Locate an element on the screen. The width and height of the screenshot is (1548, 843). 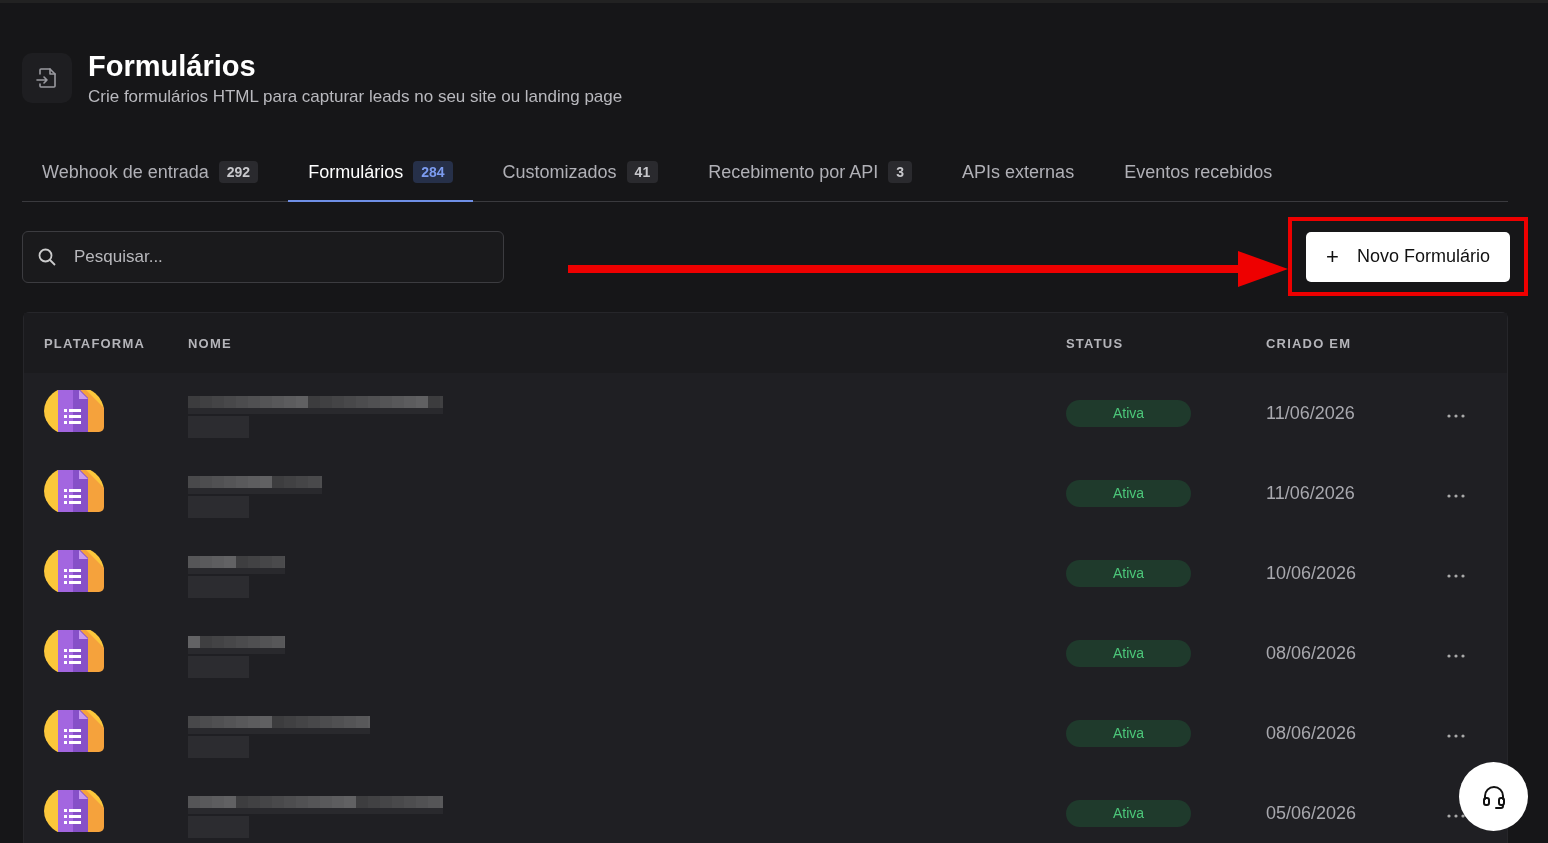
tab: Webhook de entrada 292 is located at coordinates (150, 173).